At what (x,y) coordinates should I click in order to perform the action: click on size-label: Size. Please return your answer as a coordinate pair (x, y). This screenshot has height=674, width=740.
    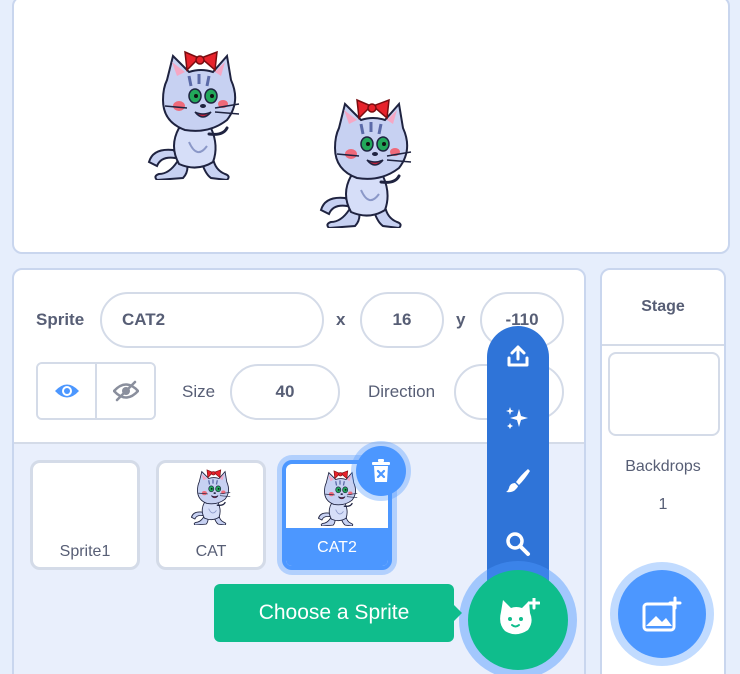
    Looking at the image, I should click on (199, 391).